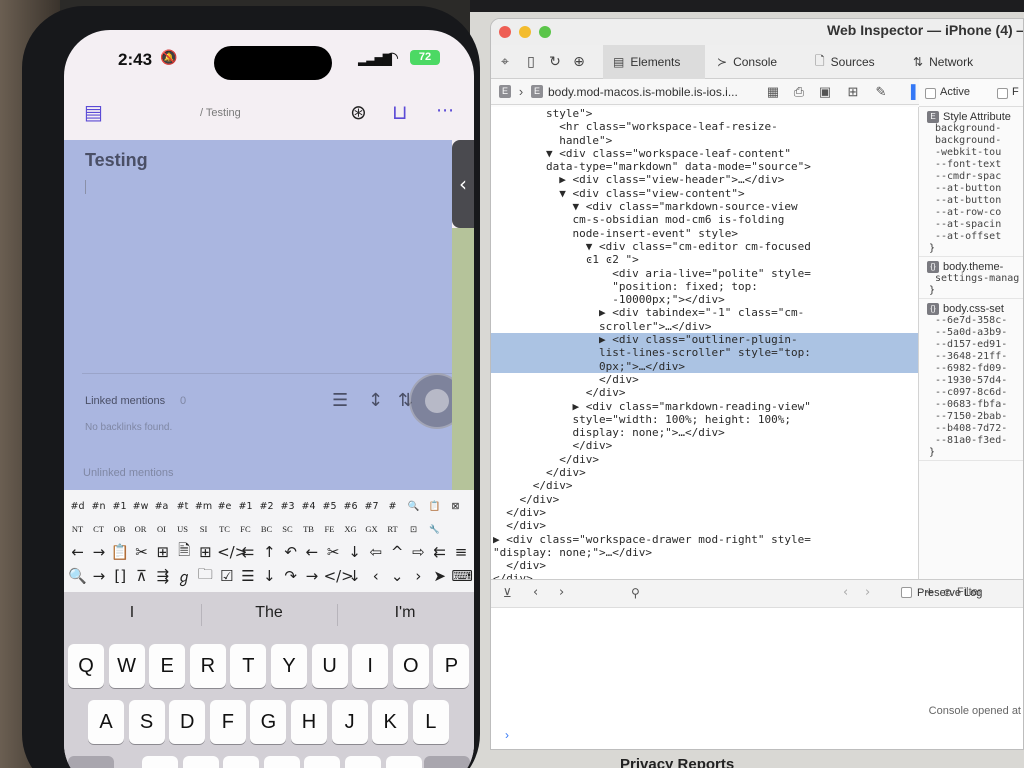 The width and height of the screenshot is (1024, 768). Describe the element at coordinates (975, 129) in the screenshot. I see `style-property: background-` at that location.